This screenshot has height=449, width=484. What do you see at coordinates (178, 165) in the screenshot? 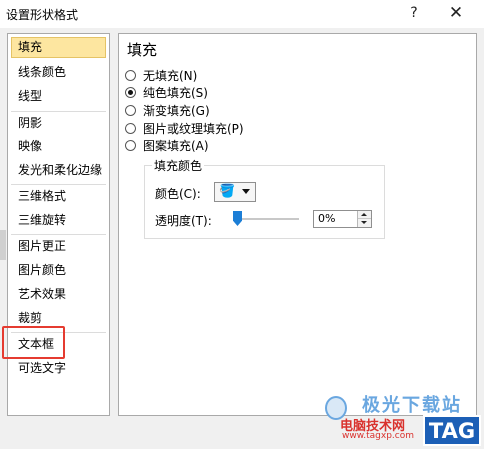
I see `group-title: 填充颜色` at bounding box center [178, 165].